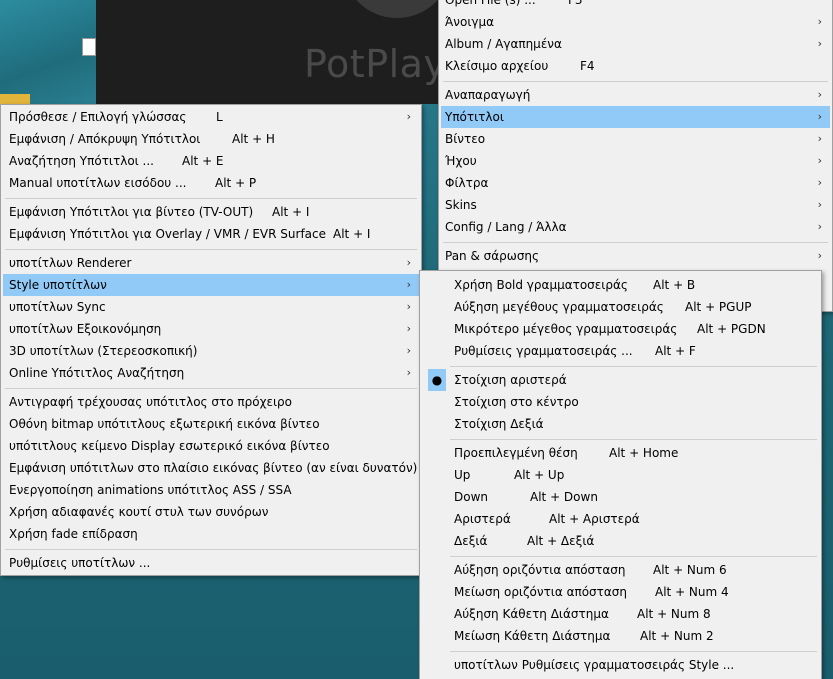  What do you see at coordinates (620, 351) in the screenshot?
I see `style-item-font-settings: Ρυθμίσεις γραμματοσειράς ... Alt + F` at bounding box center [620, 351].